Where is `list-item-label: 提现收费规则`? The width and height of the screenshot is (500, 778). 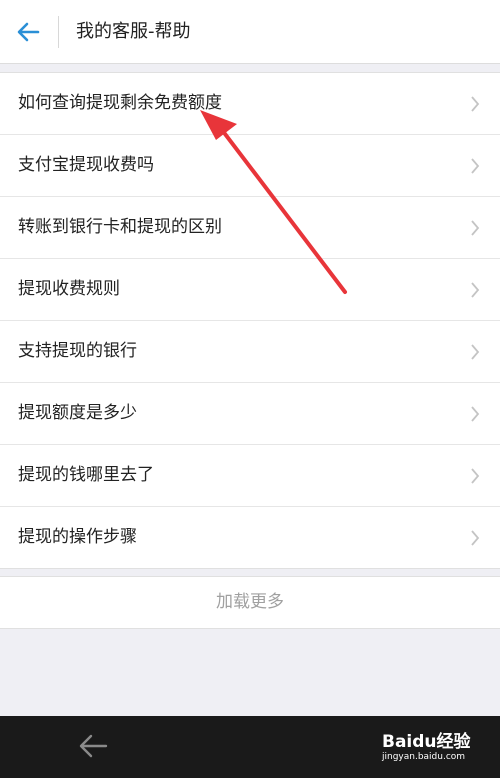 list-item-label: 提现收费规则 is located at coordinates (69, 289).